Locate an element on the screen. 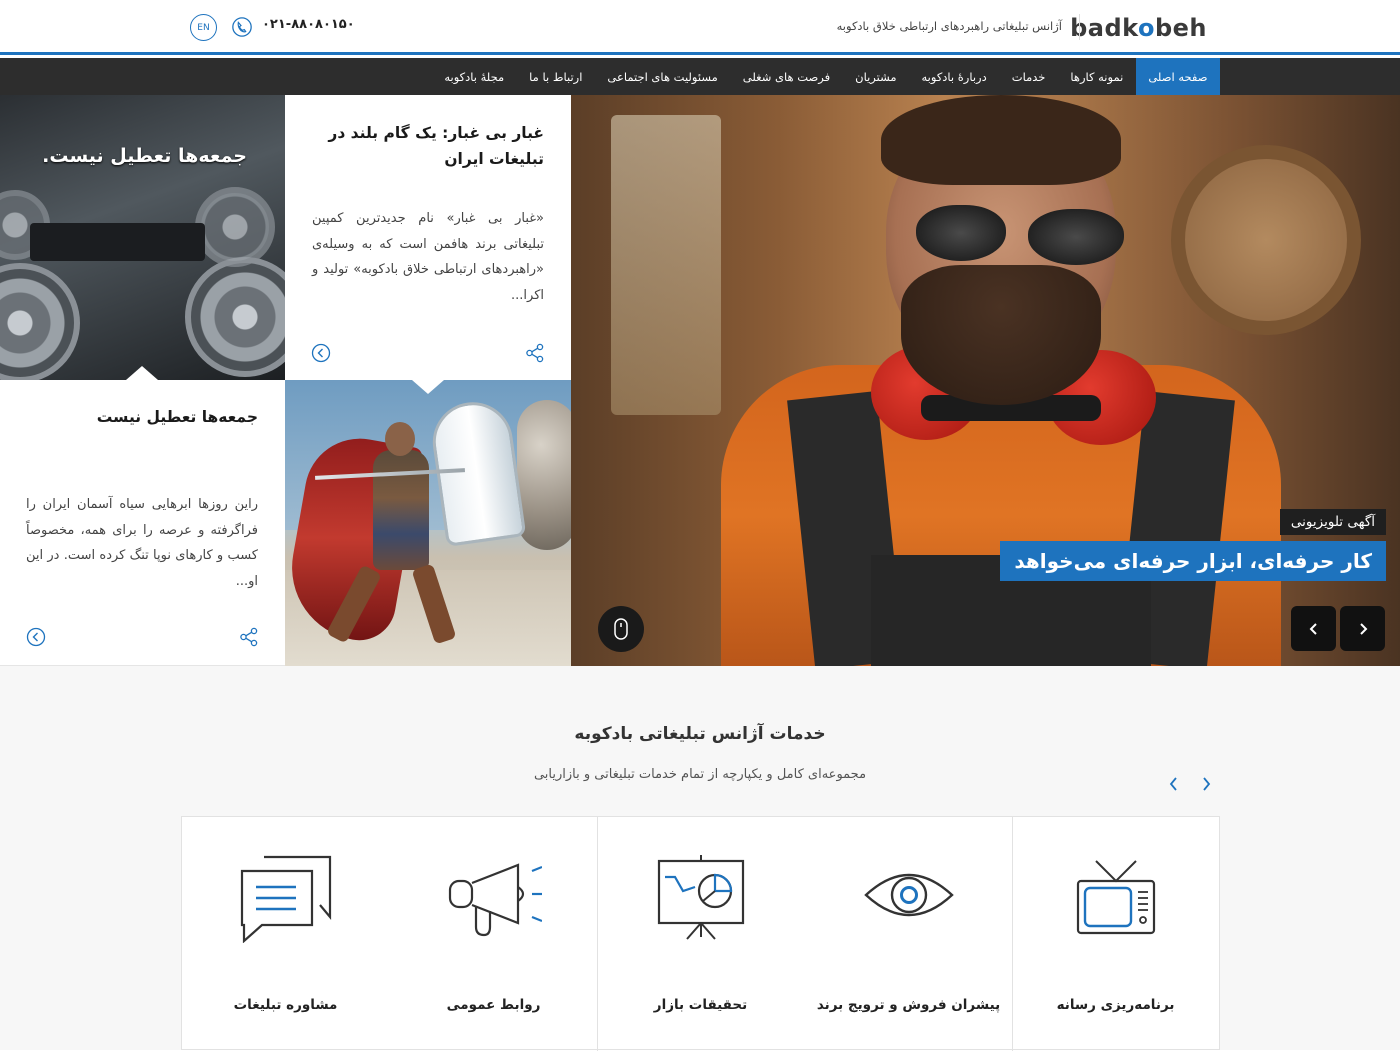 This screenshot has width=1400, height=1051. film-tile-caption: جمعه‌ها تعطیل نیست. is located at coordinates (144, 156).